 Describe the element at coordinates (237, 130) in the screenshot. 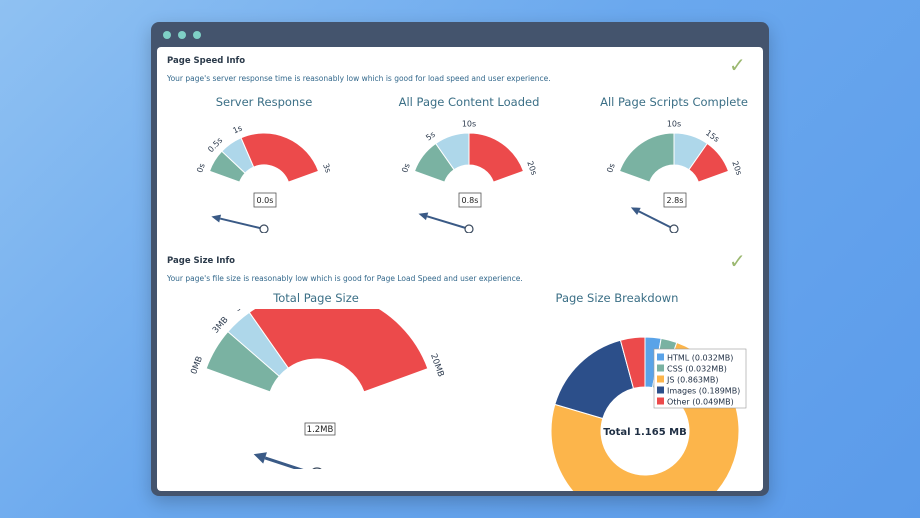

I see `gauge-tick-label: 1s` at that location.